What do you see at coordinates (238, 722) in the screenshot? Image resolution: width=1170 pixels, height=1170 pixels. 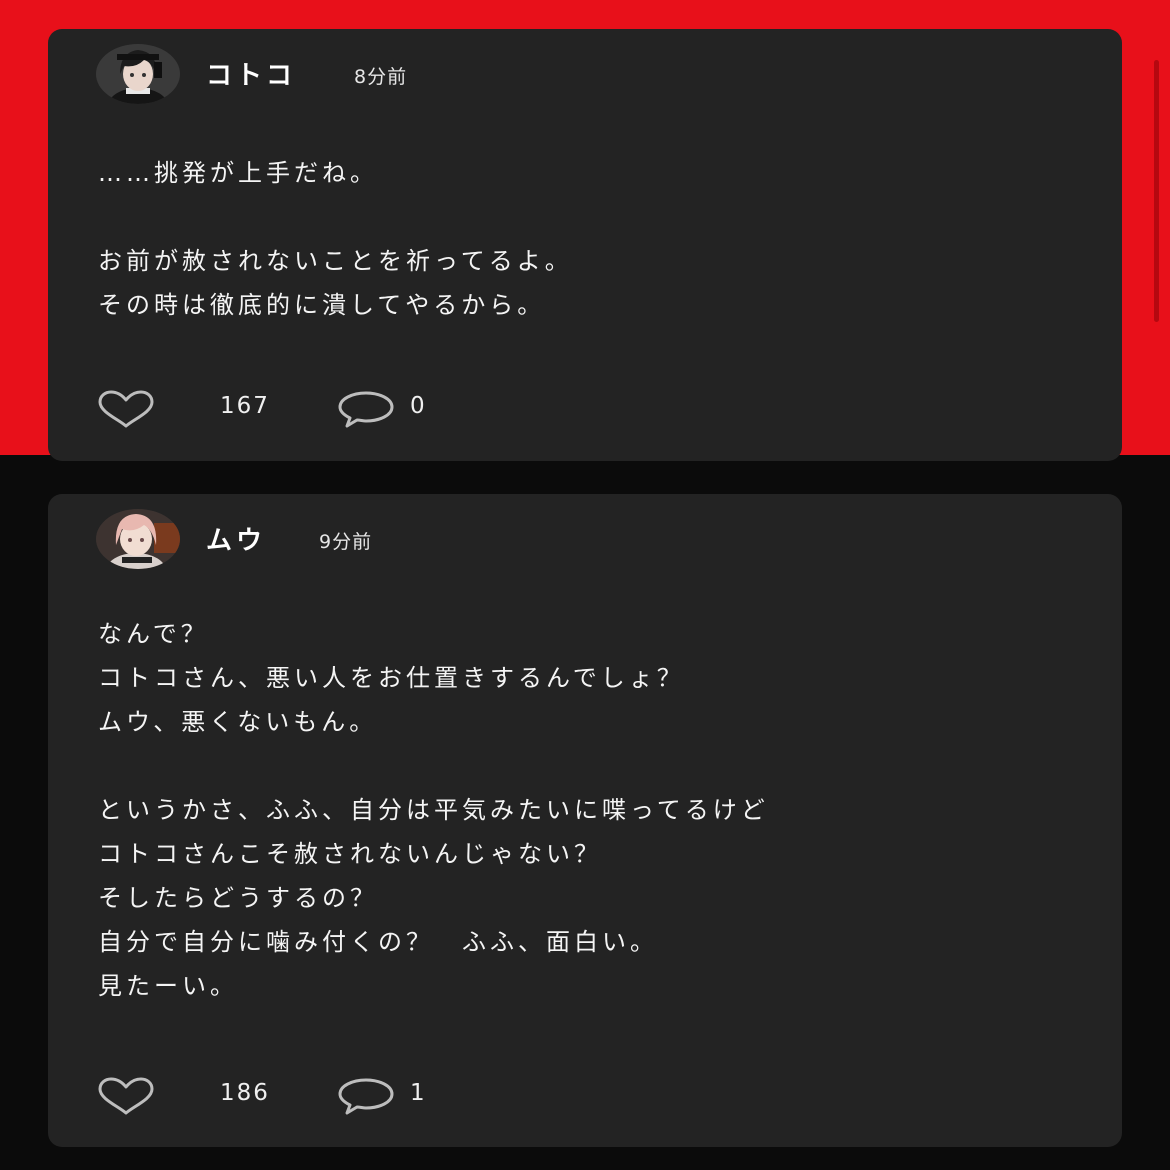 I see `post-text-line: ムウ、悪くないもん。` at bounding box center [238, 722].